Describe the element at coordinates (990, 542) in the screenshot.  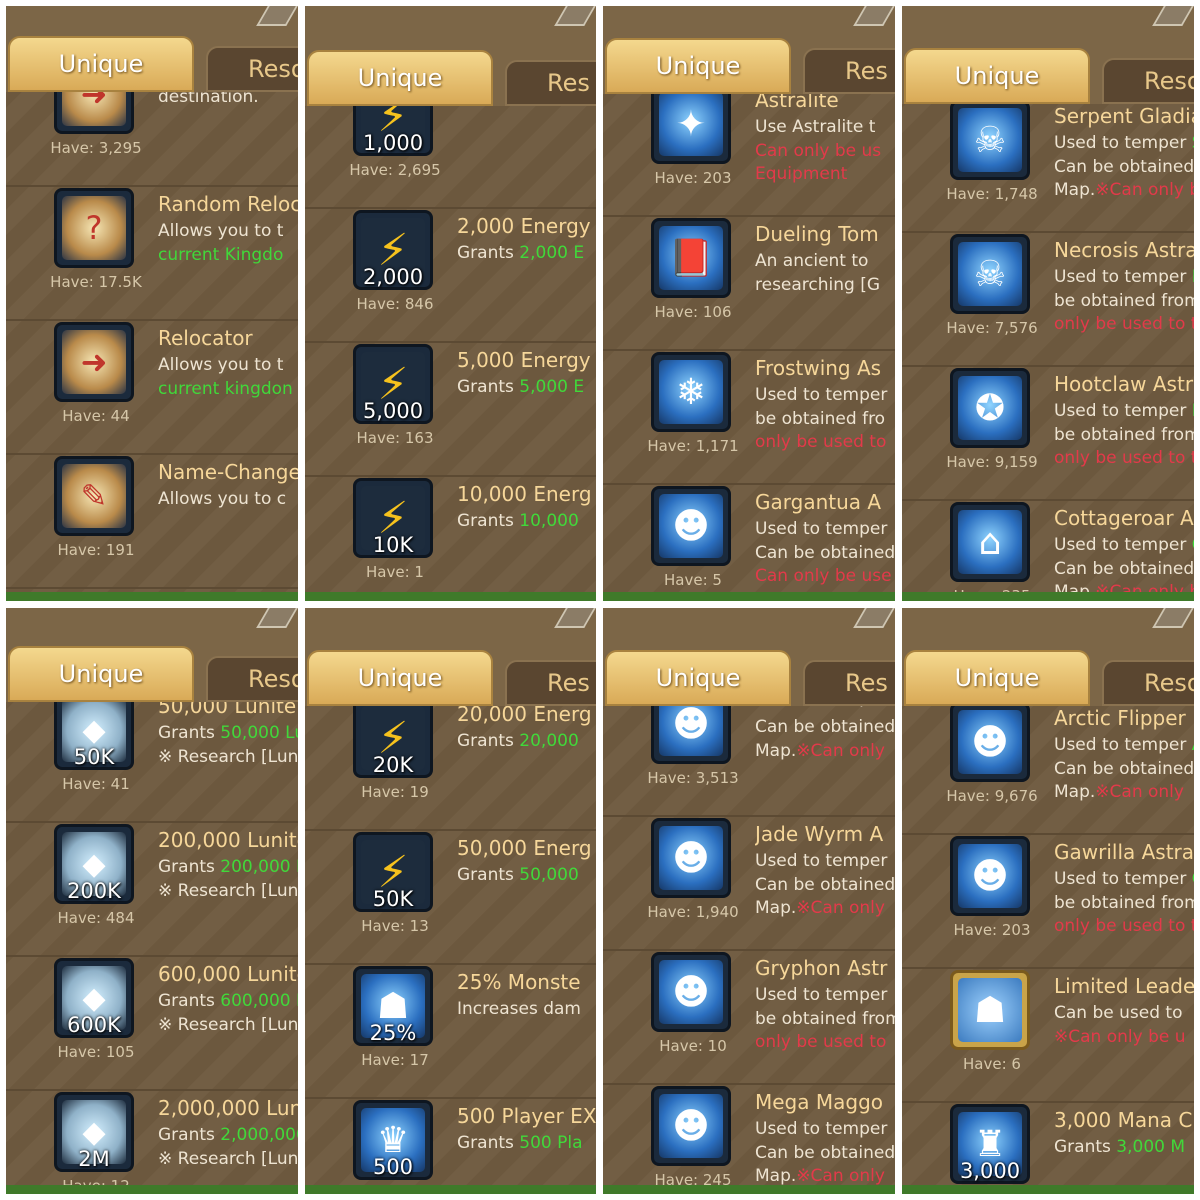
I see `cottageroar-astral-icon: ⌂` at that location.